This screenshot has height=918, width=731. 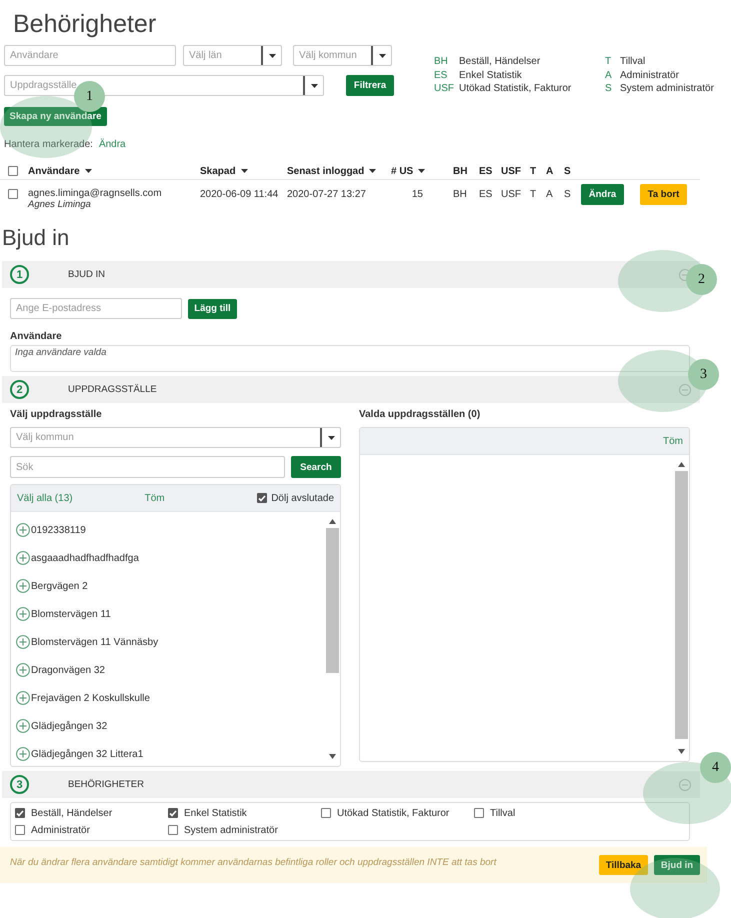 What do you see at coordinates (85, 24) in the screenshot?
I see `page-title: Behörigheter` at bounding box center [85, 24].